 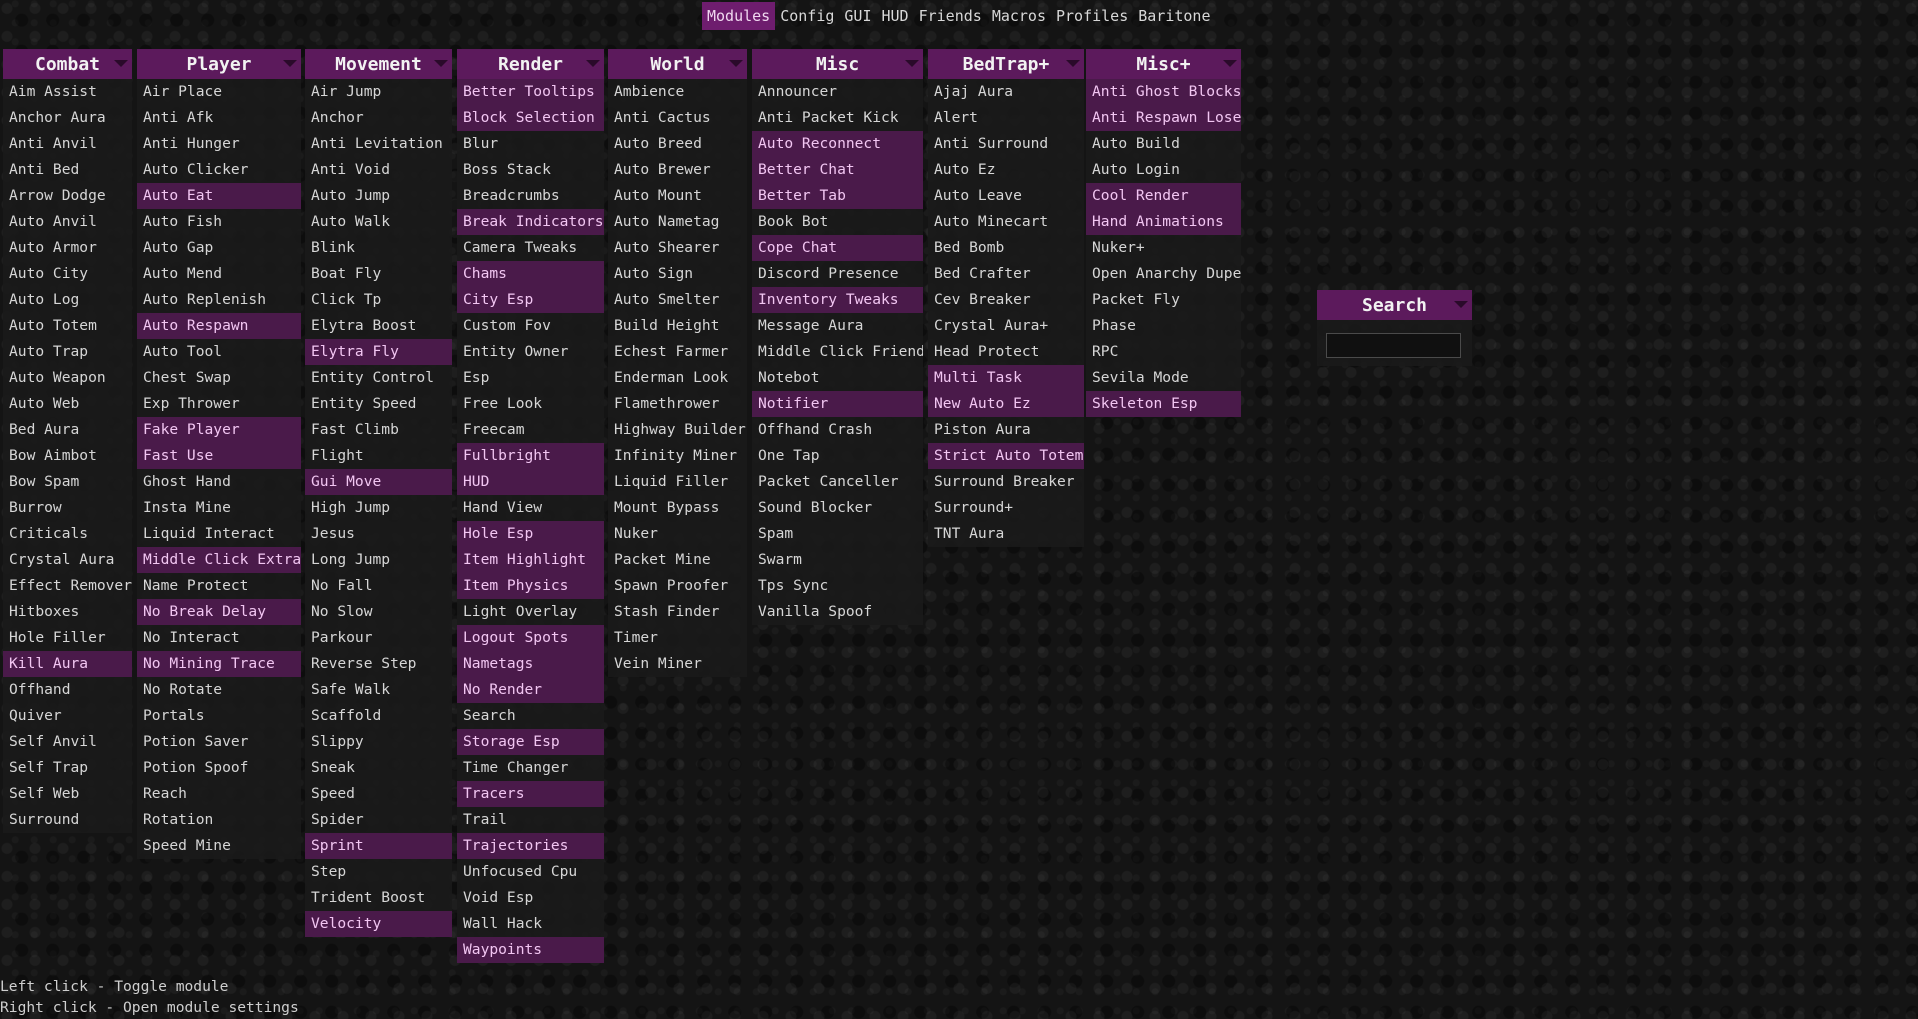 I want to click on module-auto-shearer: Auto Shearer, so click(x=677, y=248).